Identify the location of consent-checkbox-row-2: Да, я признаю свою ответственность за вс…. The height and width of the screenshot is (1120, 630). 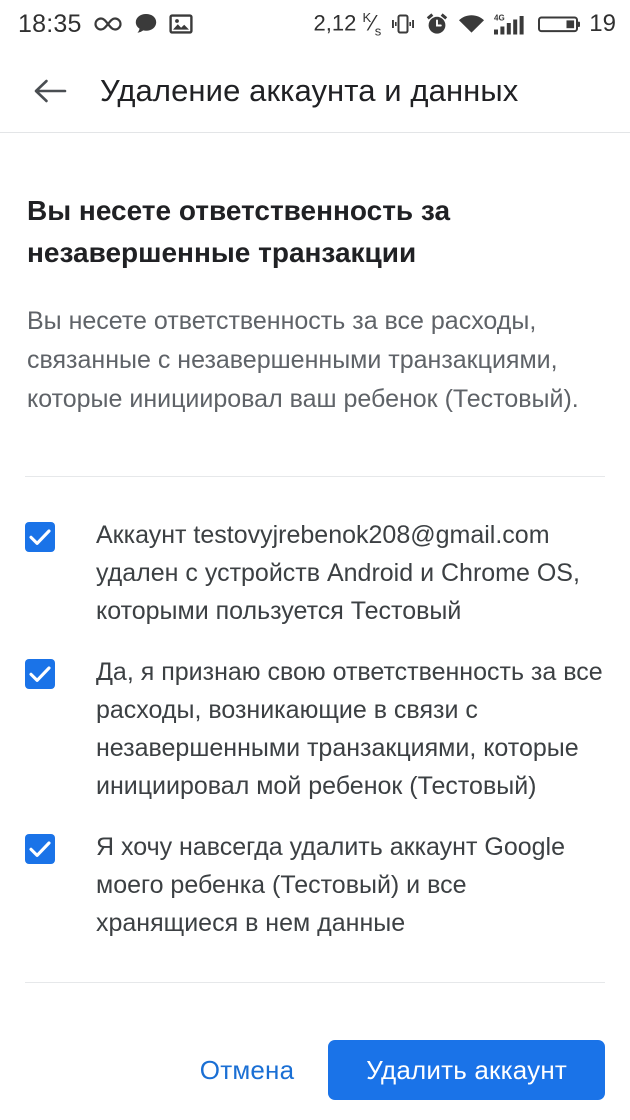
(315, 717).